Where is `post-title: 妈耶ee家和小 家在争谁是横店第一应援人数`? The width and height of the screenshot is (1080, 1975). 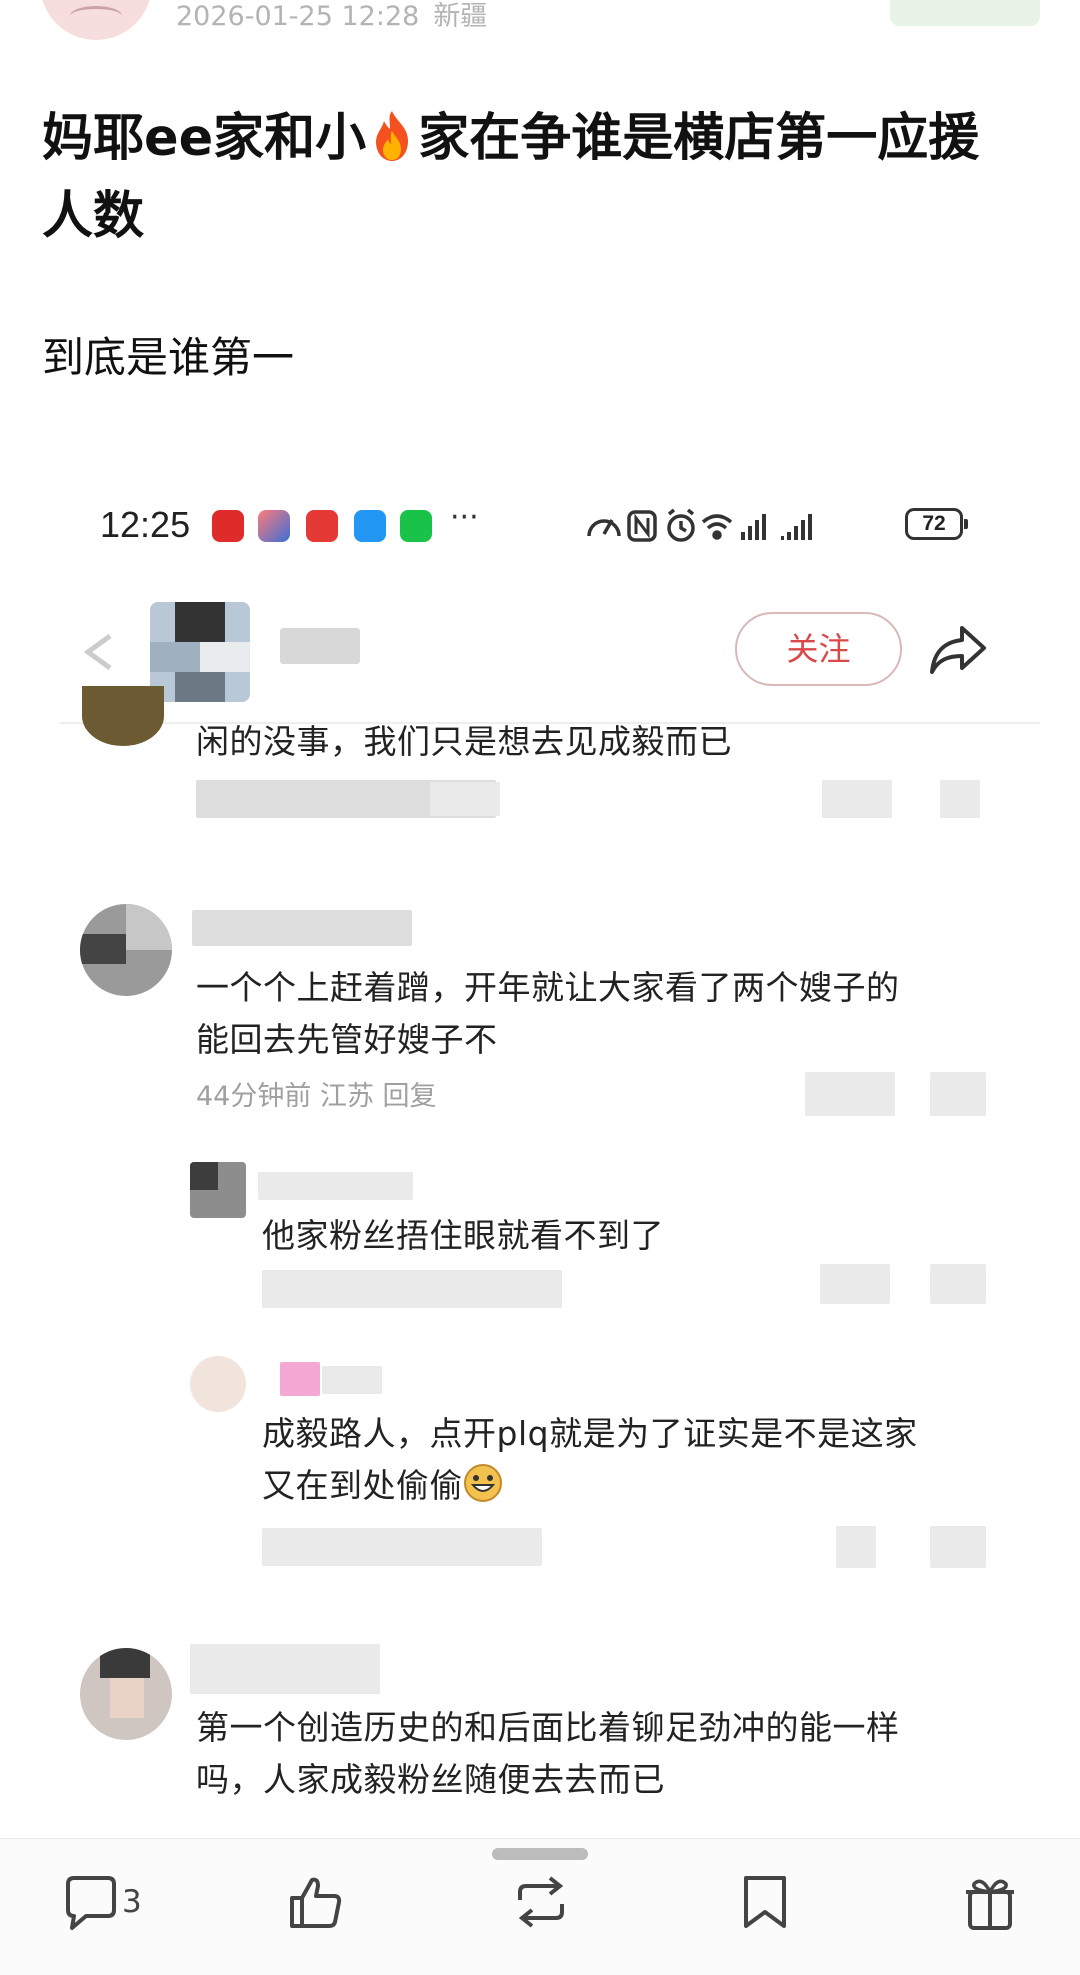
post-title: 妈耶ee家和小 家在争谁是横店第一应援人数 is located at coordinates (532, 178).